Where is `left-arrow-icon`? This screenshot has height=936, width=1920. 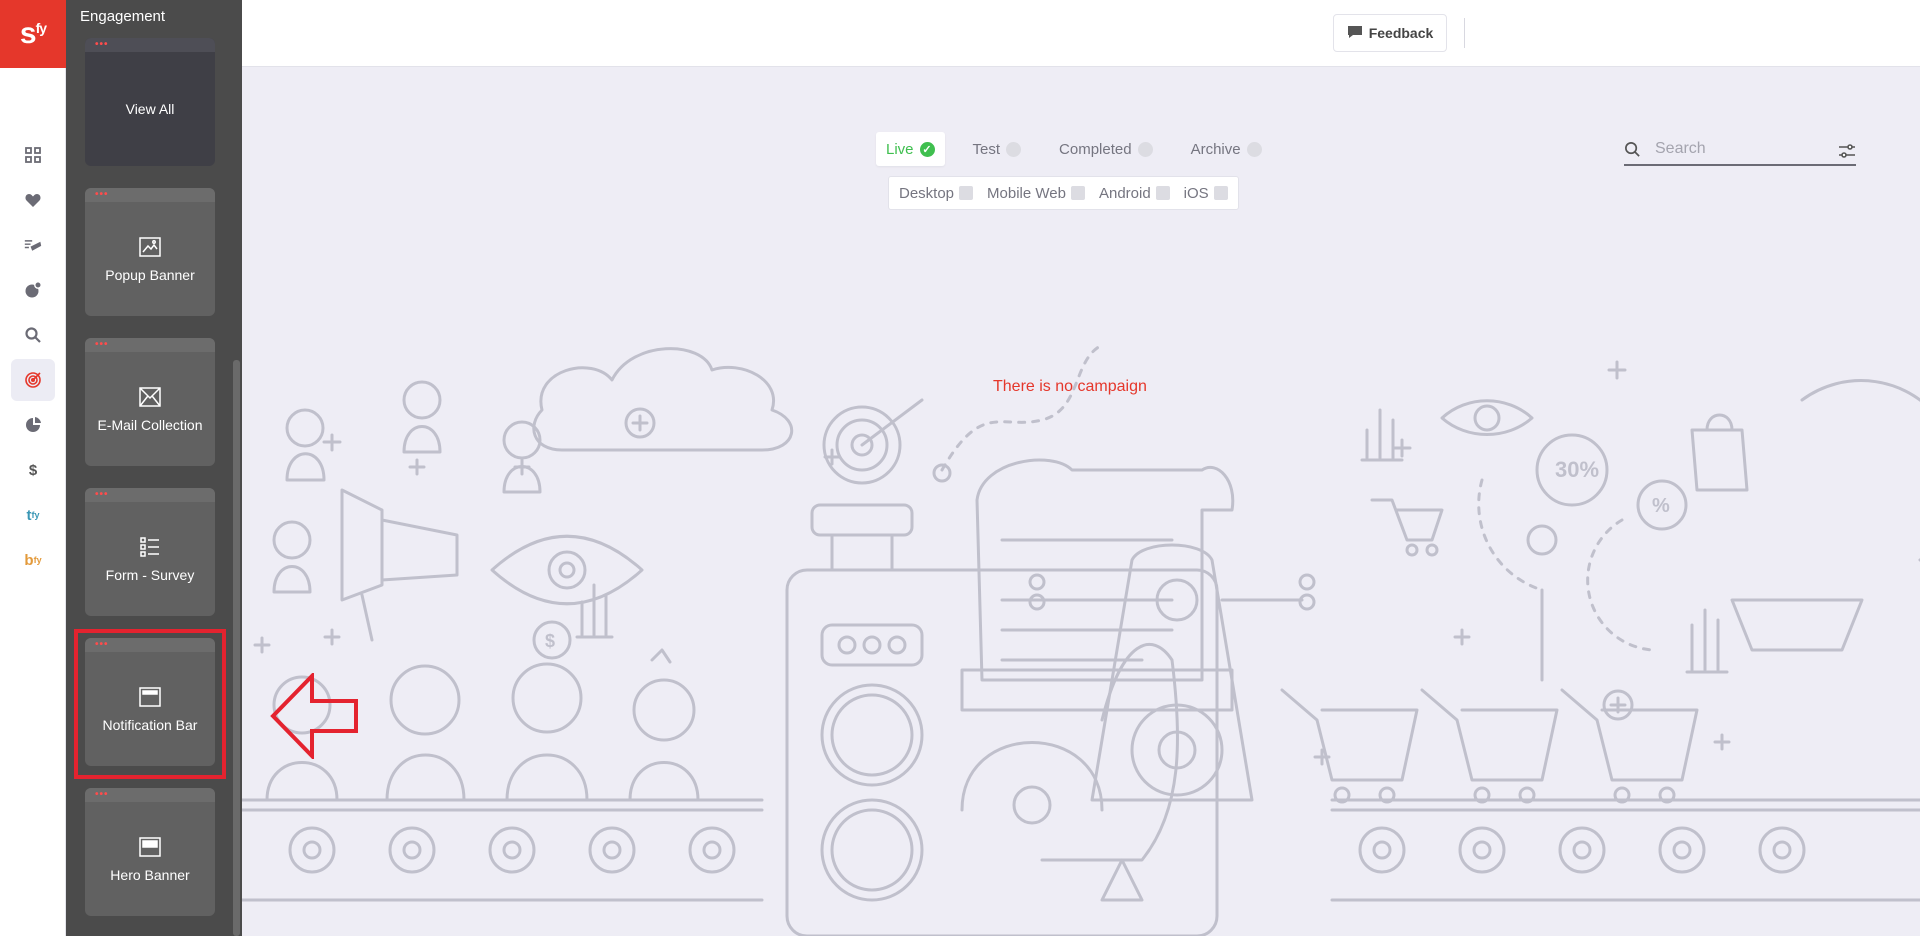
left-arrow-icon is located at coordinates (314, 716).